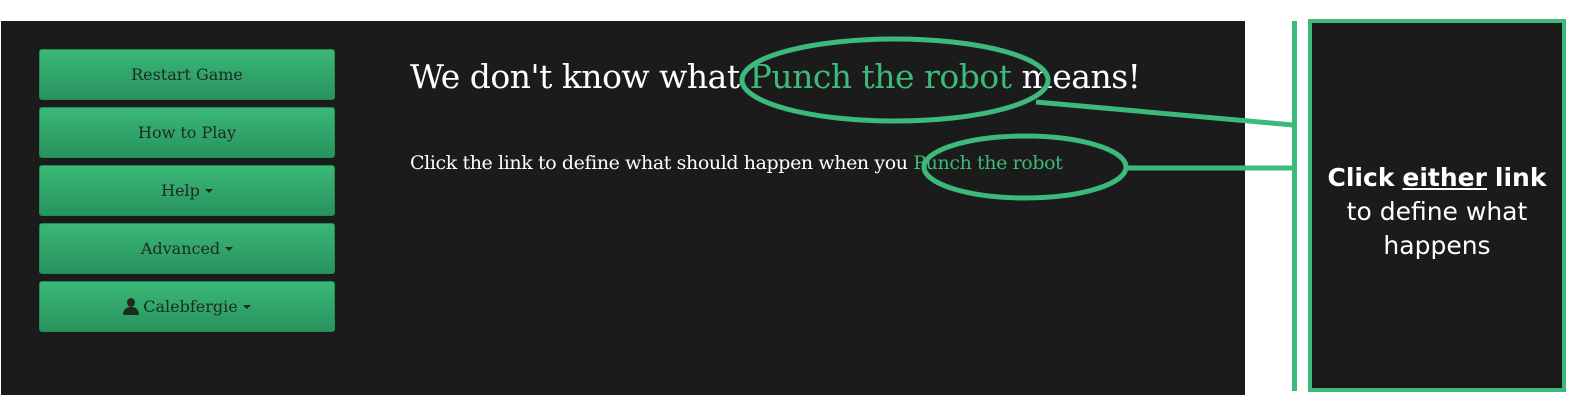 The image size is (1587, 414). What do you see at coordinates (1437, 228) in the screenshot?
I see `callout-rest: to define what happens` at bounding box center [1437, 228].